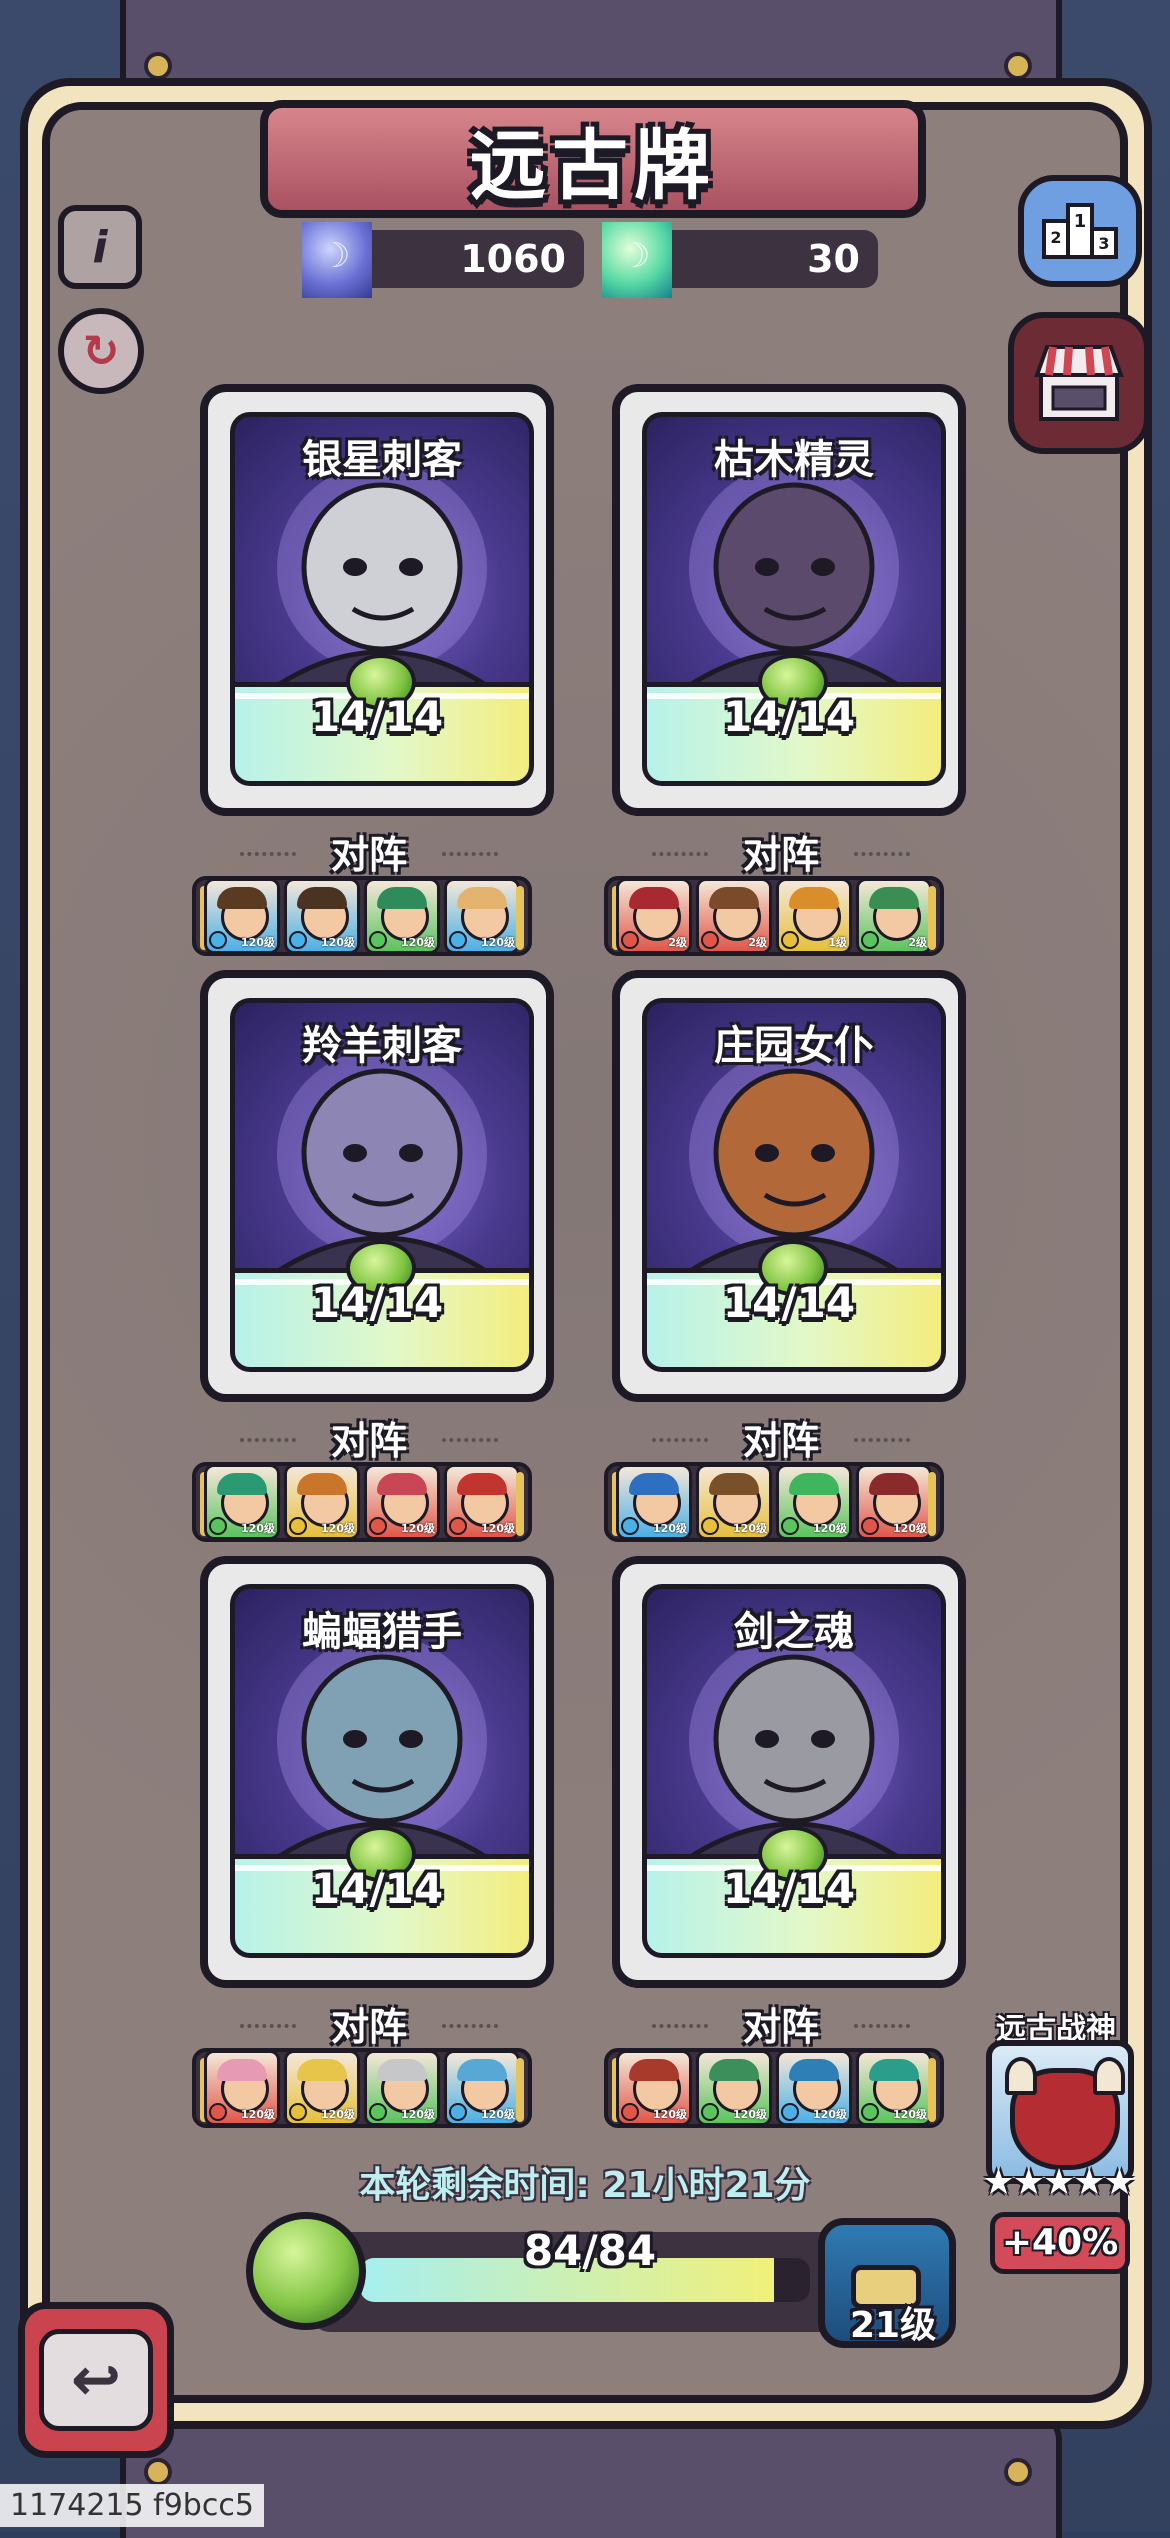 This screenshot has width=1170, height=2538. What do you see at coordinates (467, 259) in the screenshot?
I see `blue-gem-counter: 1060` at bounding box center [467, 259].